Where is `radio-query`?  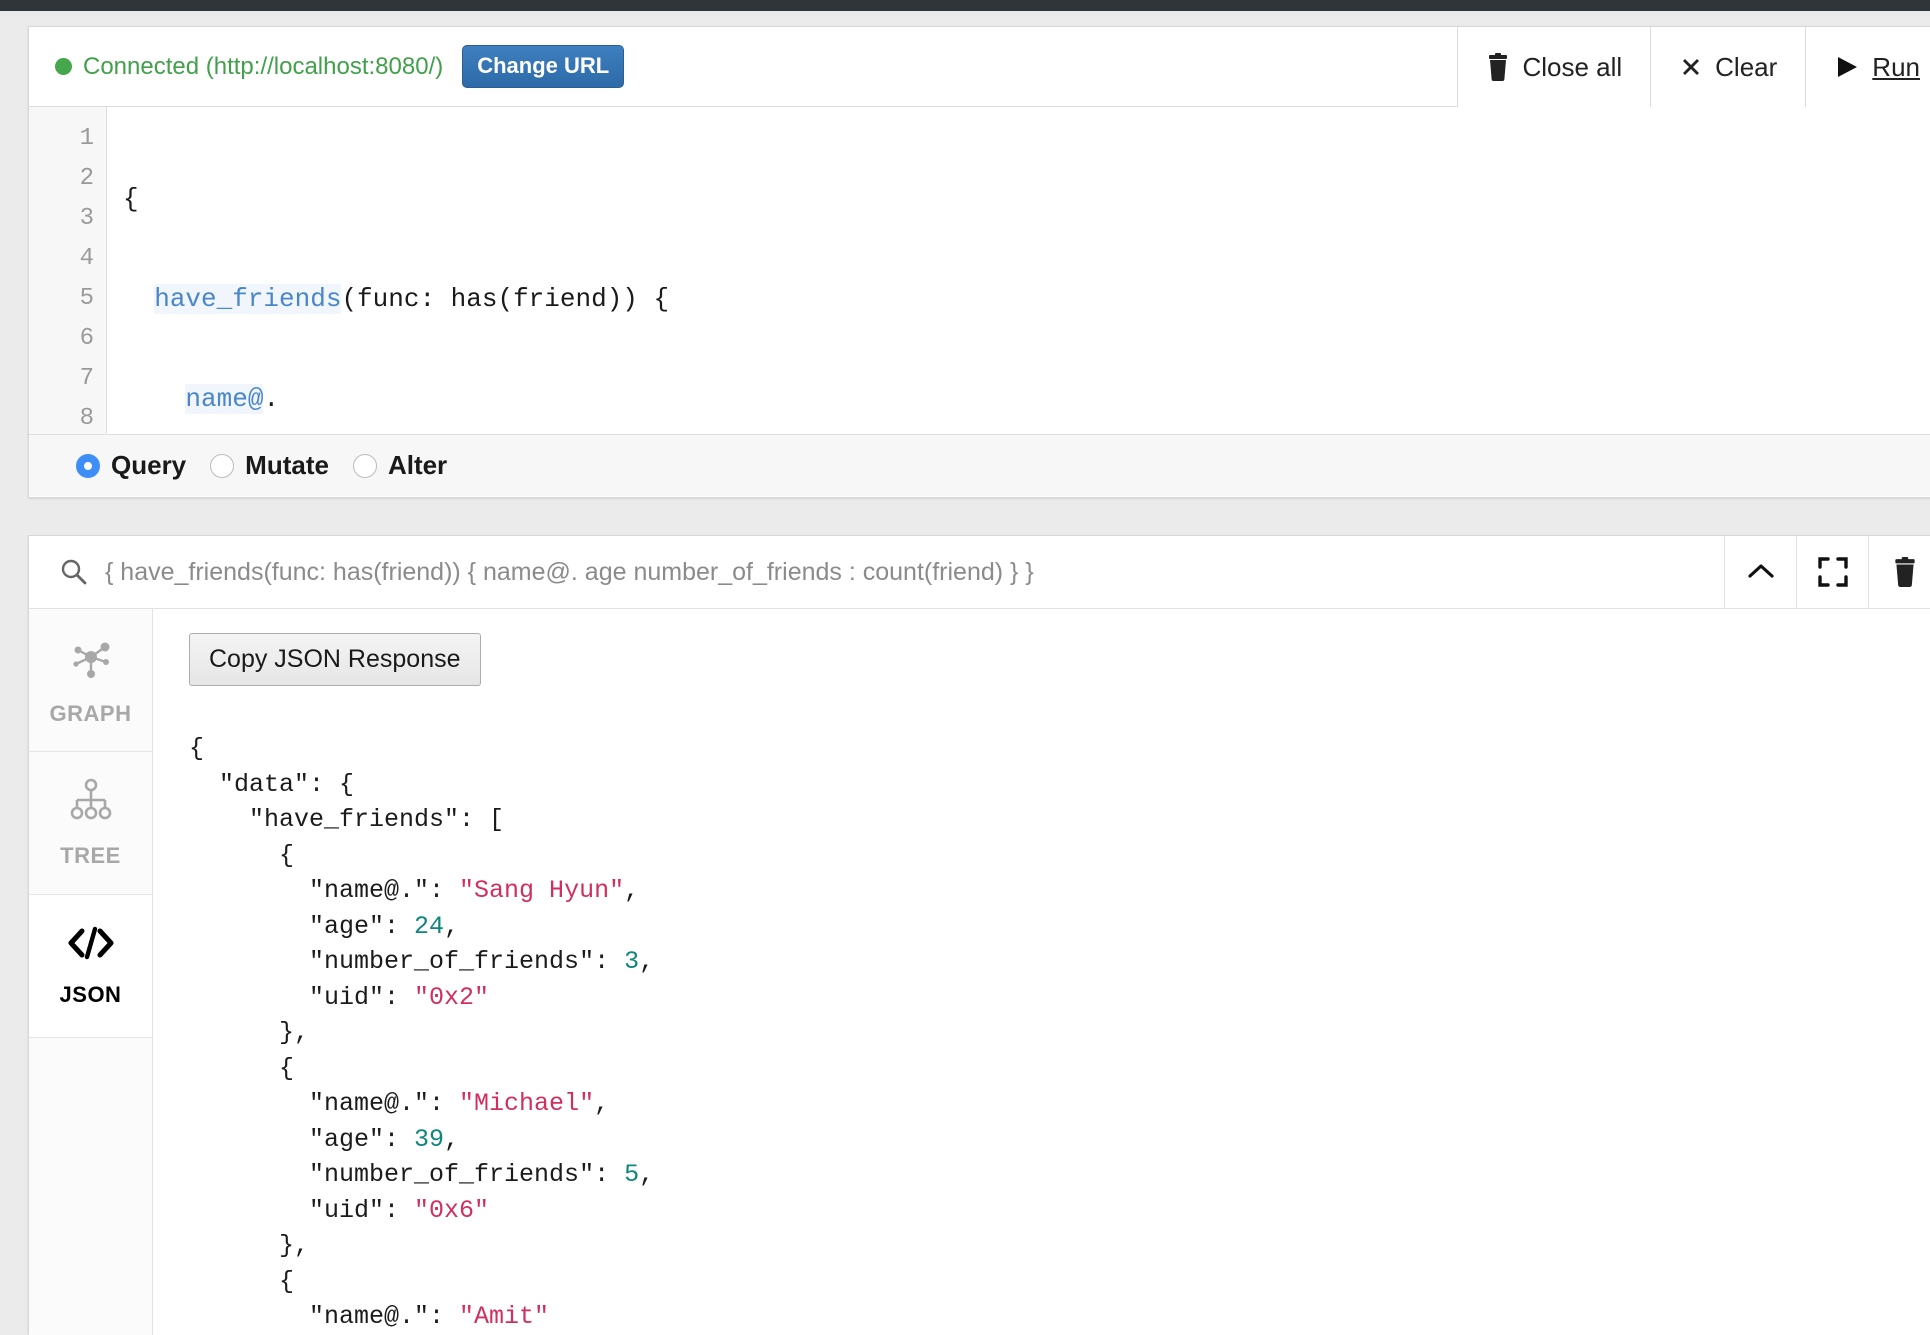 radio-query is located at coordinates (88, 465).